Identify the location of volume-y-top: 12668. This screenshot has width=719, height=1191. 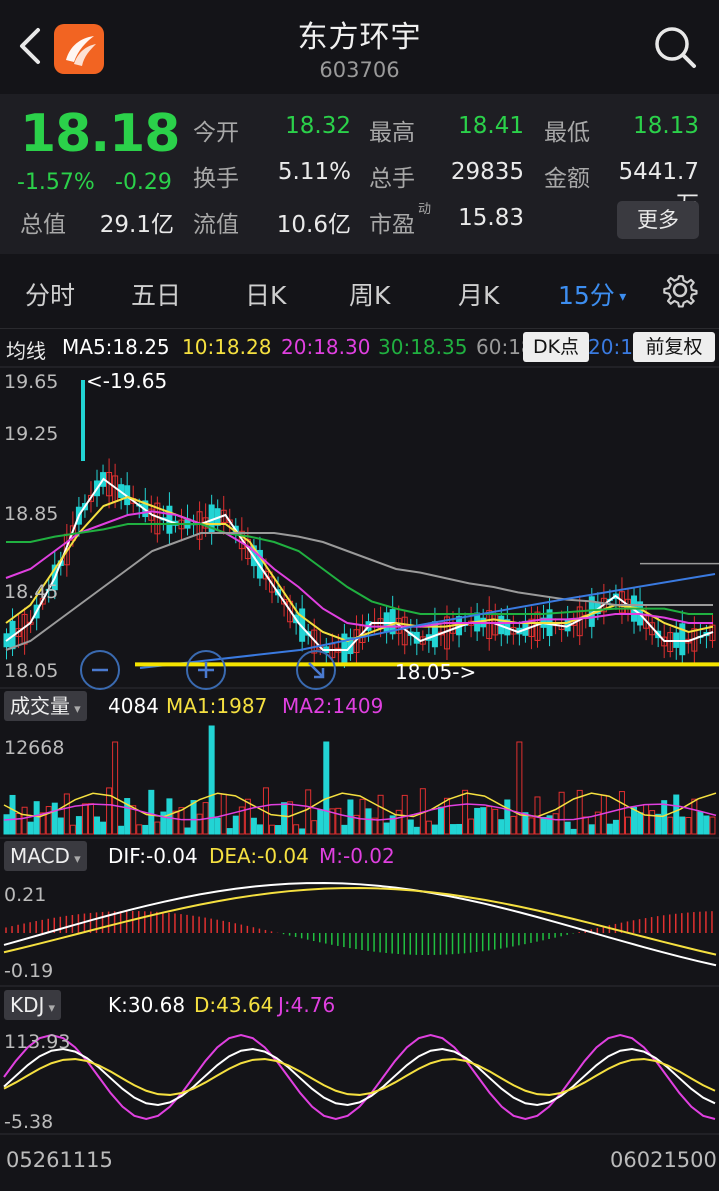
(34, 748).